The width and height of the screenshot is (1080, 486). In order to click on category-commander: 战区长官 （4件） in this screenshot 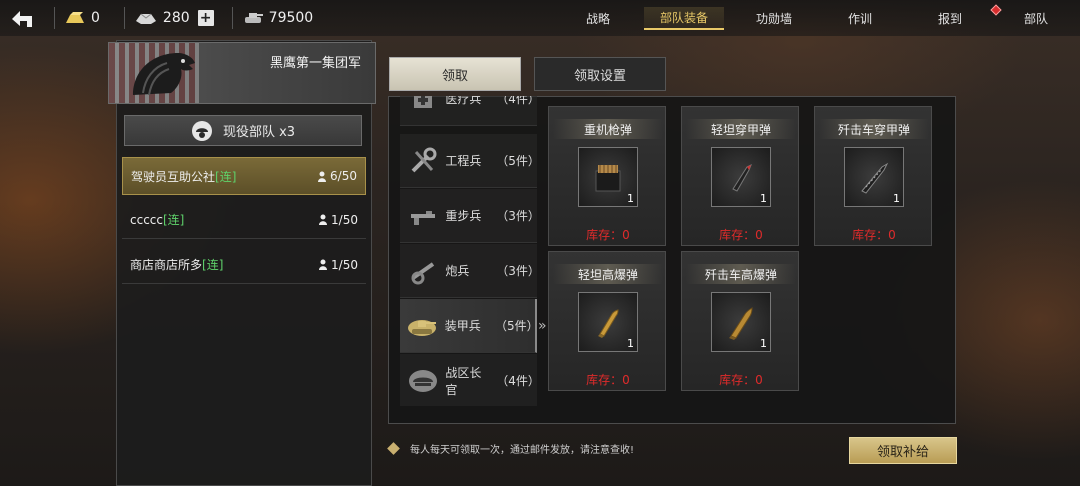, I will do `click(468, 380)`.